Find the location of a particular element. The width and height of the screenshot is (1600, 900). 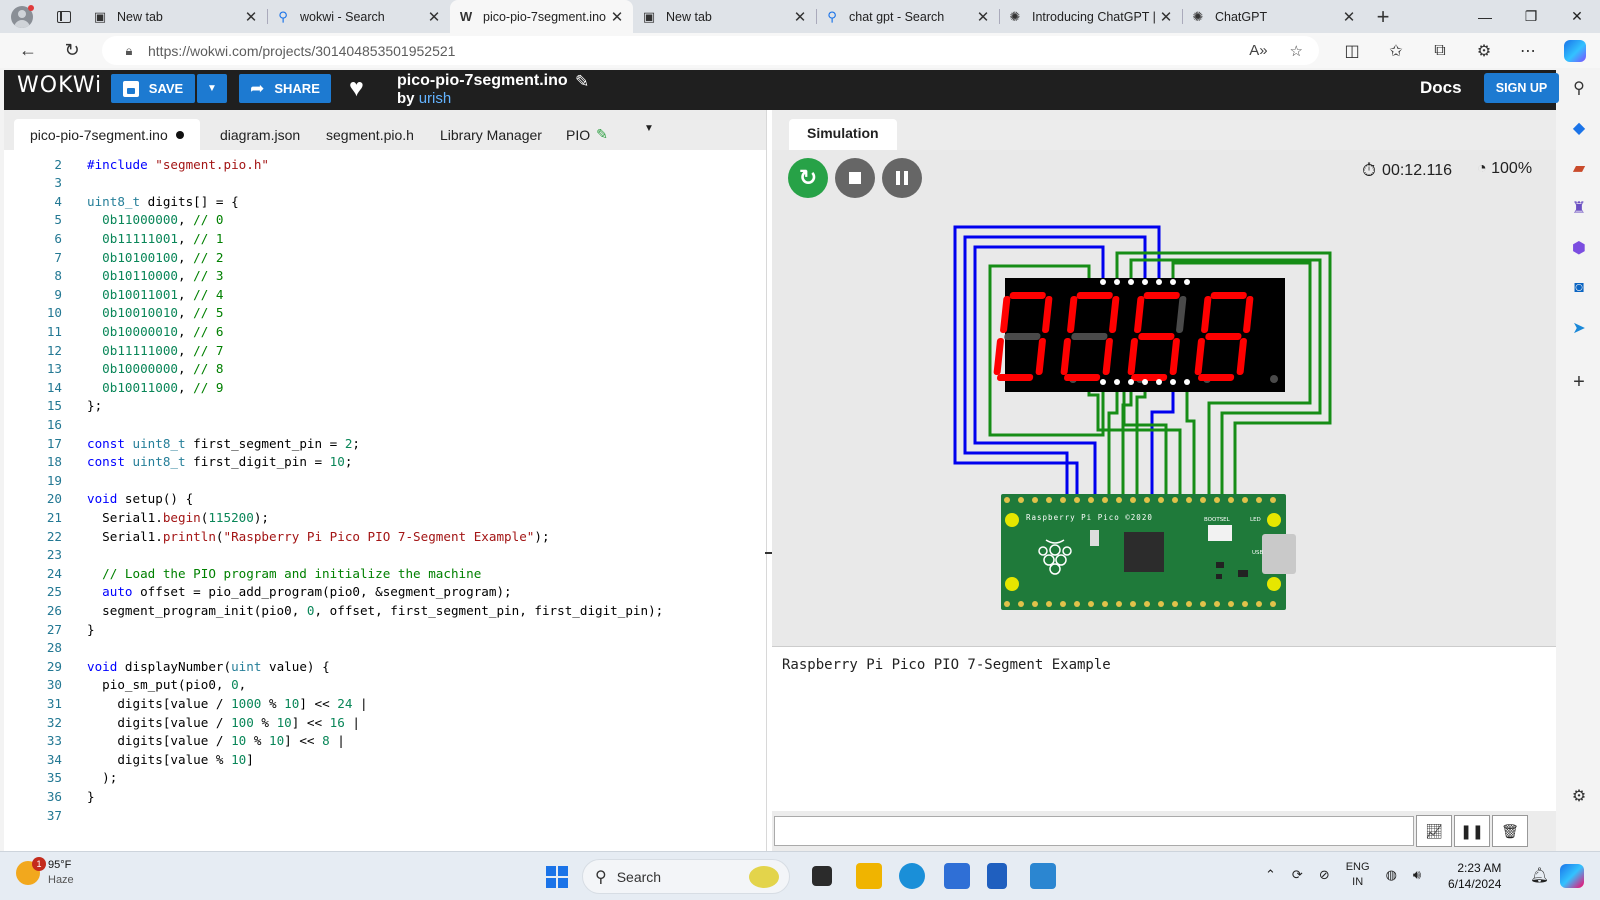

favorite-star-icon: ☆ is located at coordinates (1296, 51).